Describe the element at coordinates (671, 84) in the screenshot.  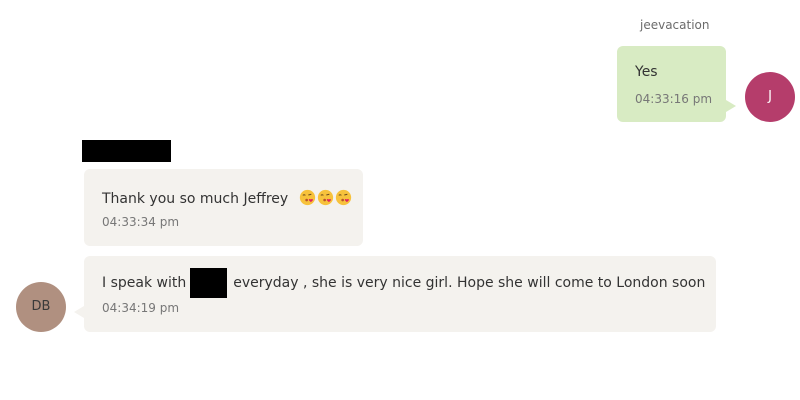
I see `outgoing-message-bubble: Yes 04:33:16 pm` at that location.